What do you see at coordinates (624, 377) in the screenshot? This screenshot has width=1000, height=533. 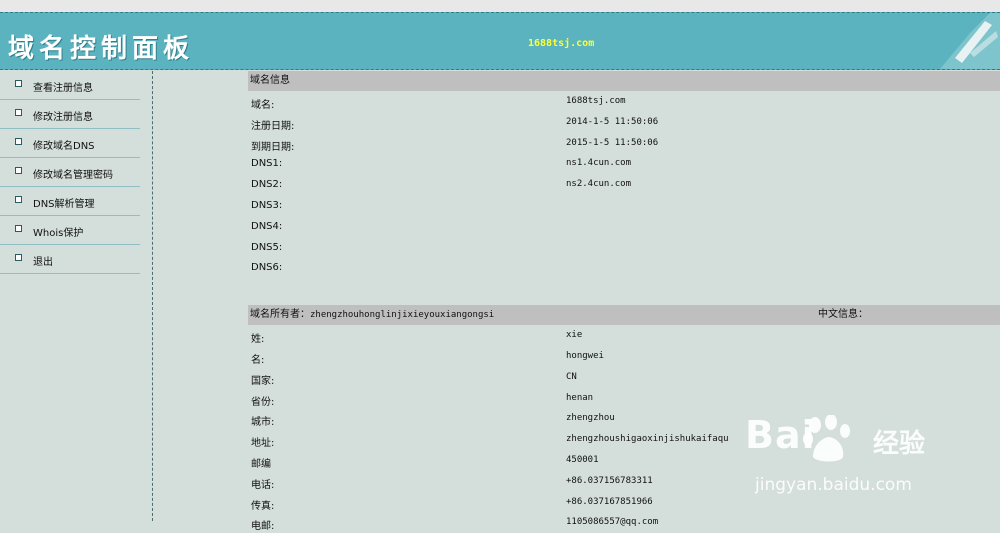 I see `info-row: 国家: CN` at bounding box center [624, 377].